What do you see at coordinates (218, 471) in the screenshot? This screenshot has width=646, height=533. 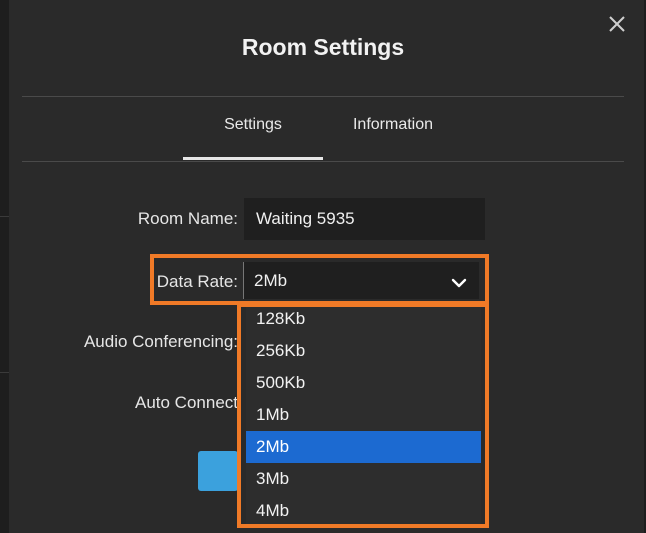 I see `save-button` at bounding box center [218, 471].